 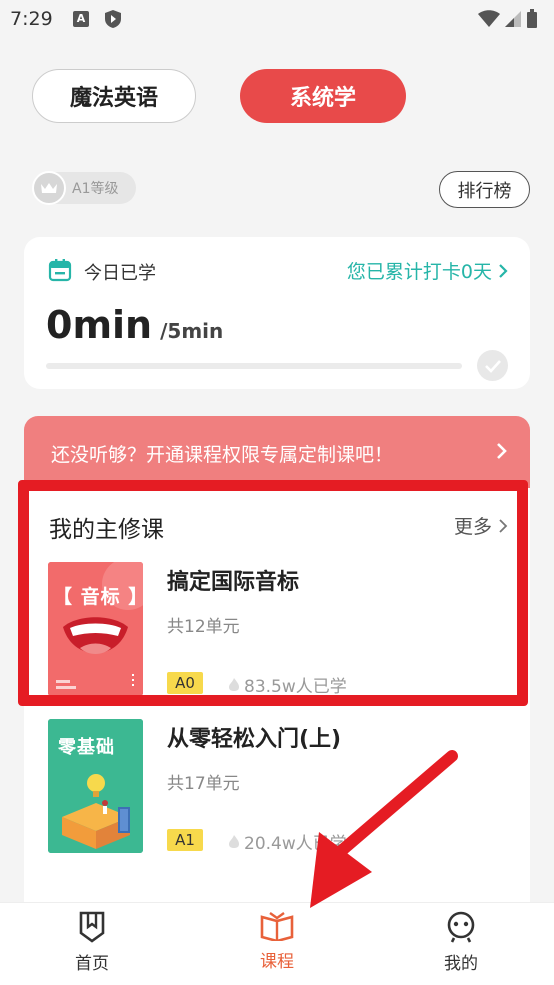 I want to click on today-study-card: 今日已学 您已累计打卡0天 0min /5min, so click(x=277, y=313).